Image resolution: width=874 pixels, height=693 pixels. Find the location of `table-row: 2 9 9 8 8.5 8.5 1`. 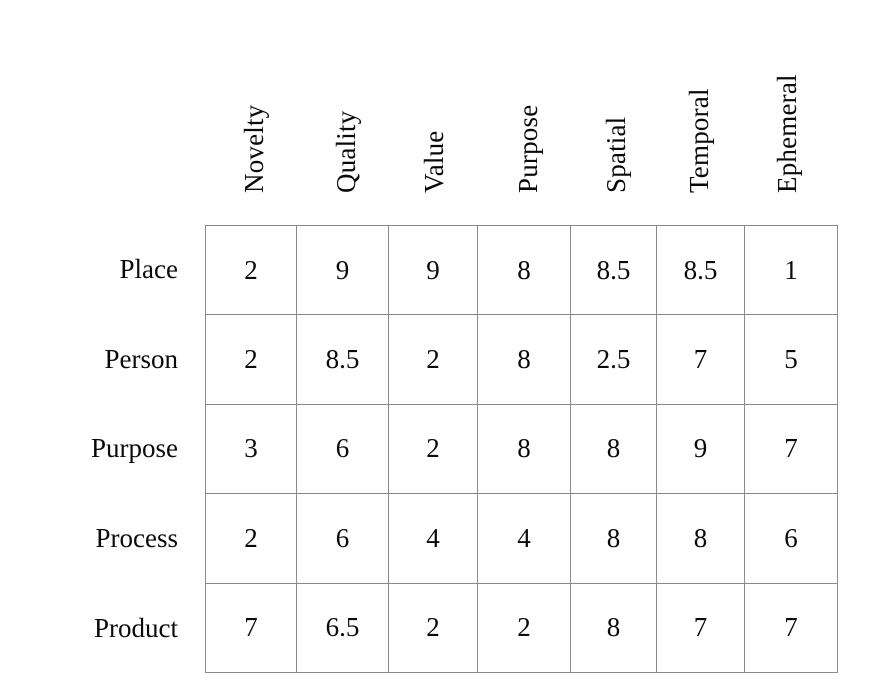

table-row: 2 9 9 8 8.5 8.5 1 is located at coordinates (521, 270).